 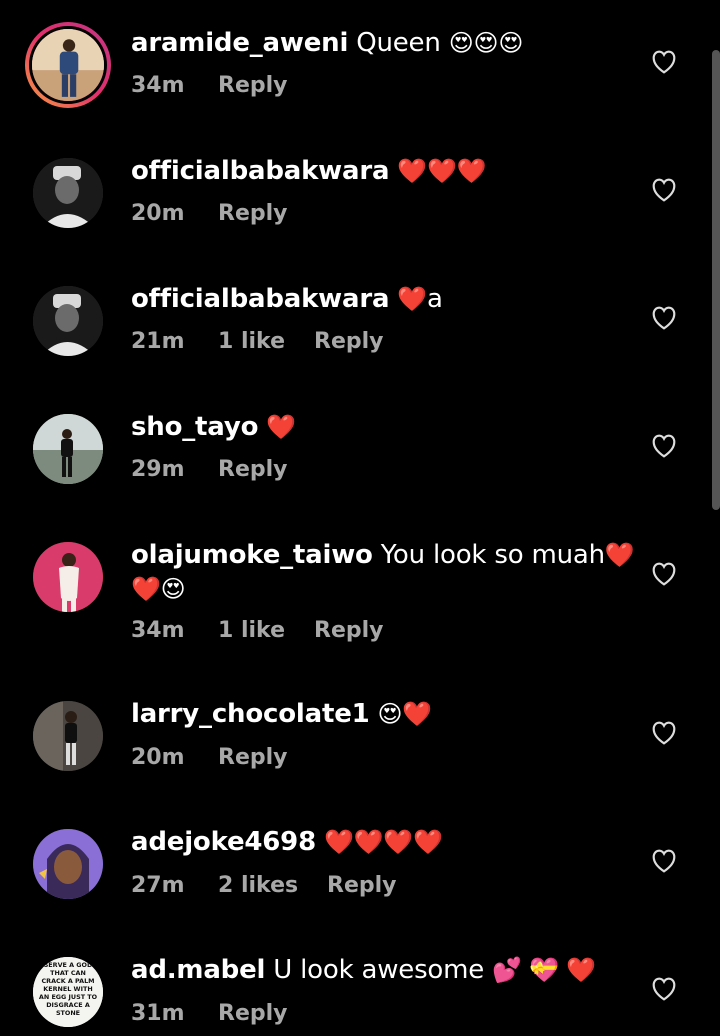 I want to click on person-outdoors-photo-icon, so click(x=68, y=449).